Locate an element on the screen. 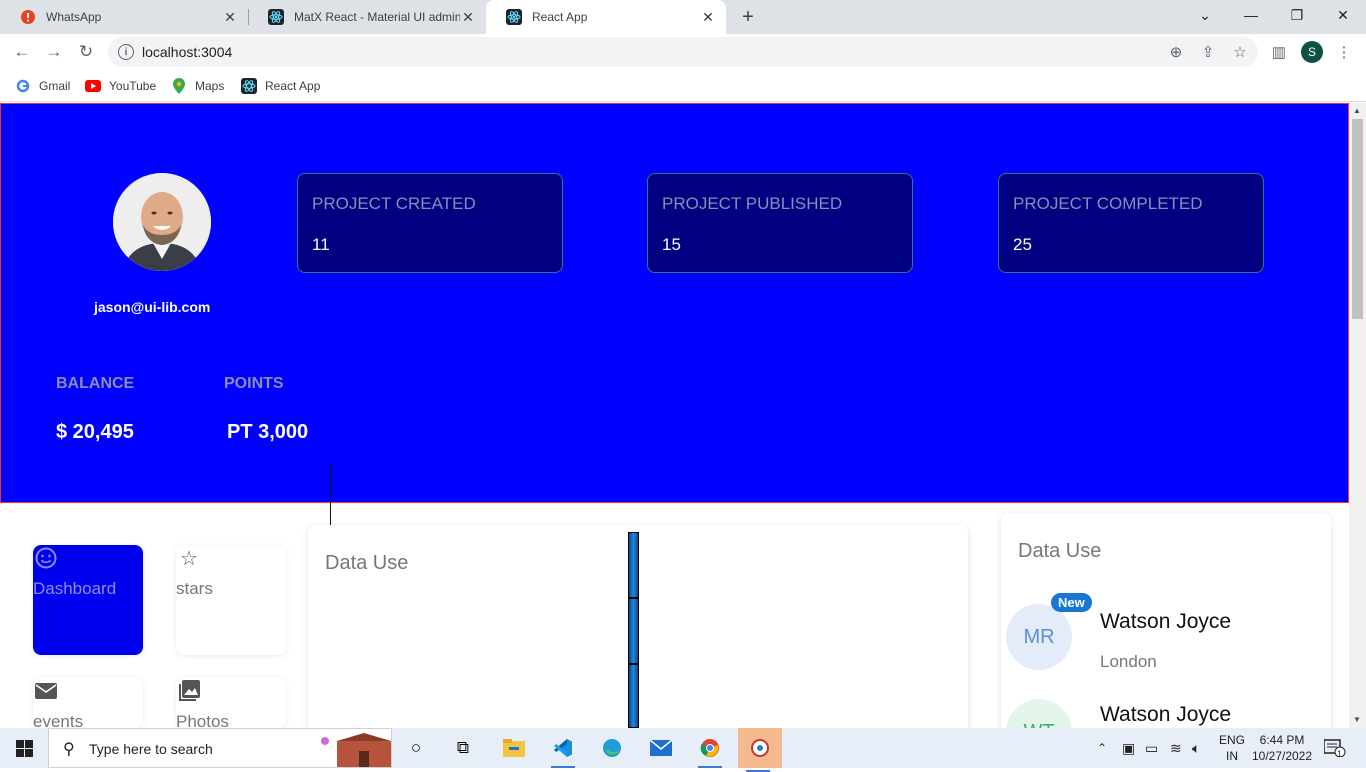  stat-card-published: PROJECT PUBLISHED 15 is located at coordinates (780, 223).